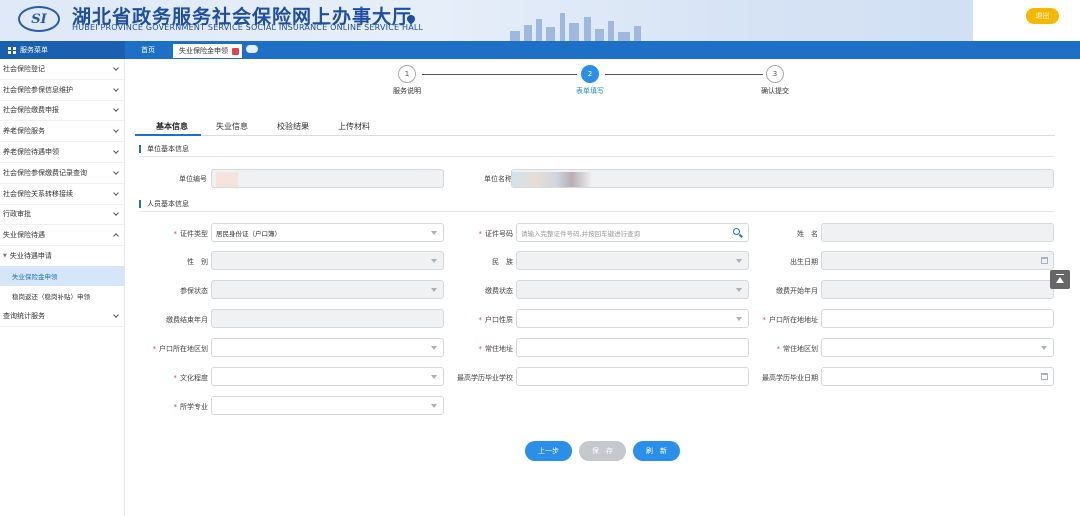 Image resolution: width=1080 pixels, height=516 pixels. Describe the element at coordinates (194, 291) in the screenshot. I see `insured-status-label: 参保状态` at that location.